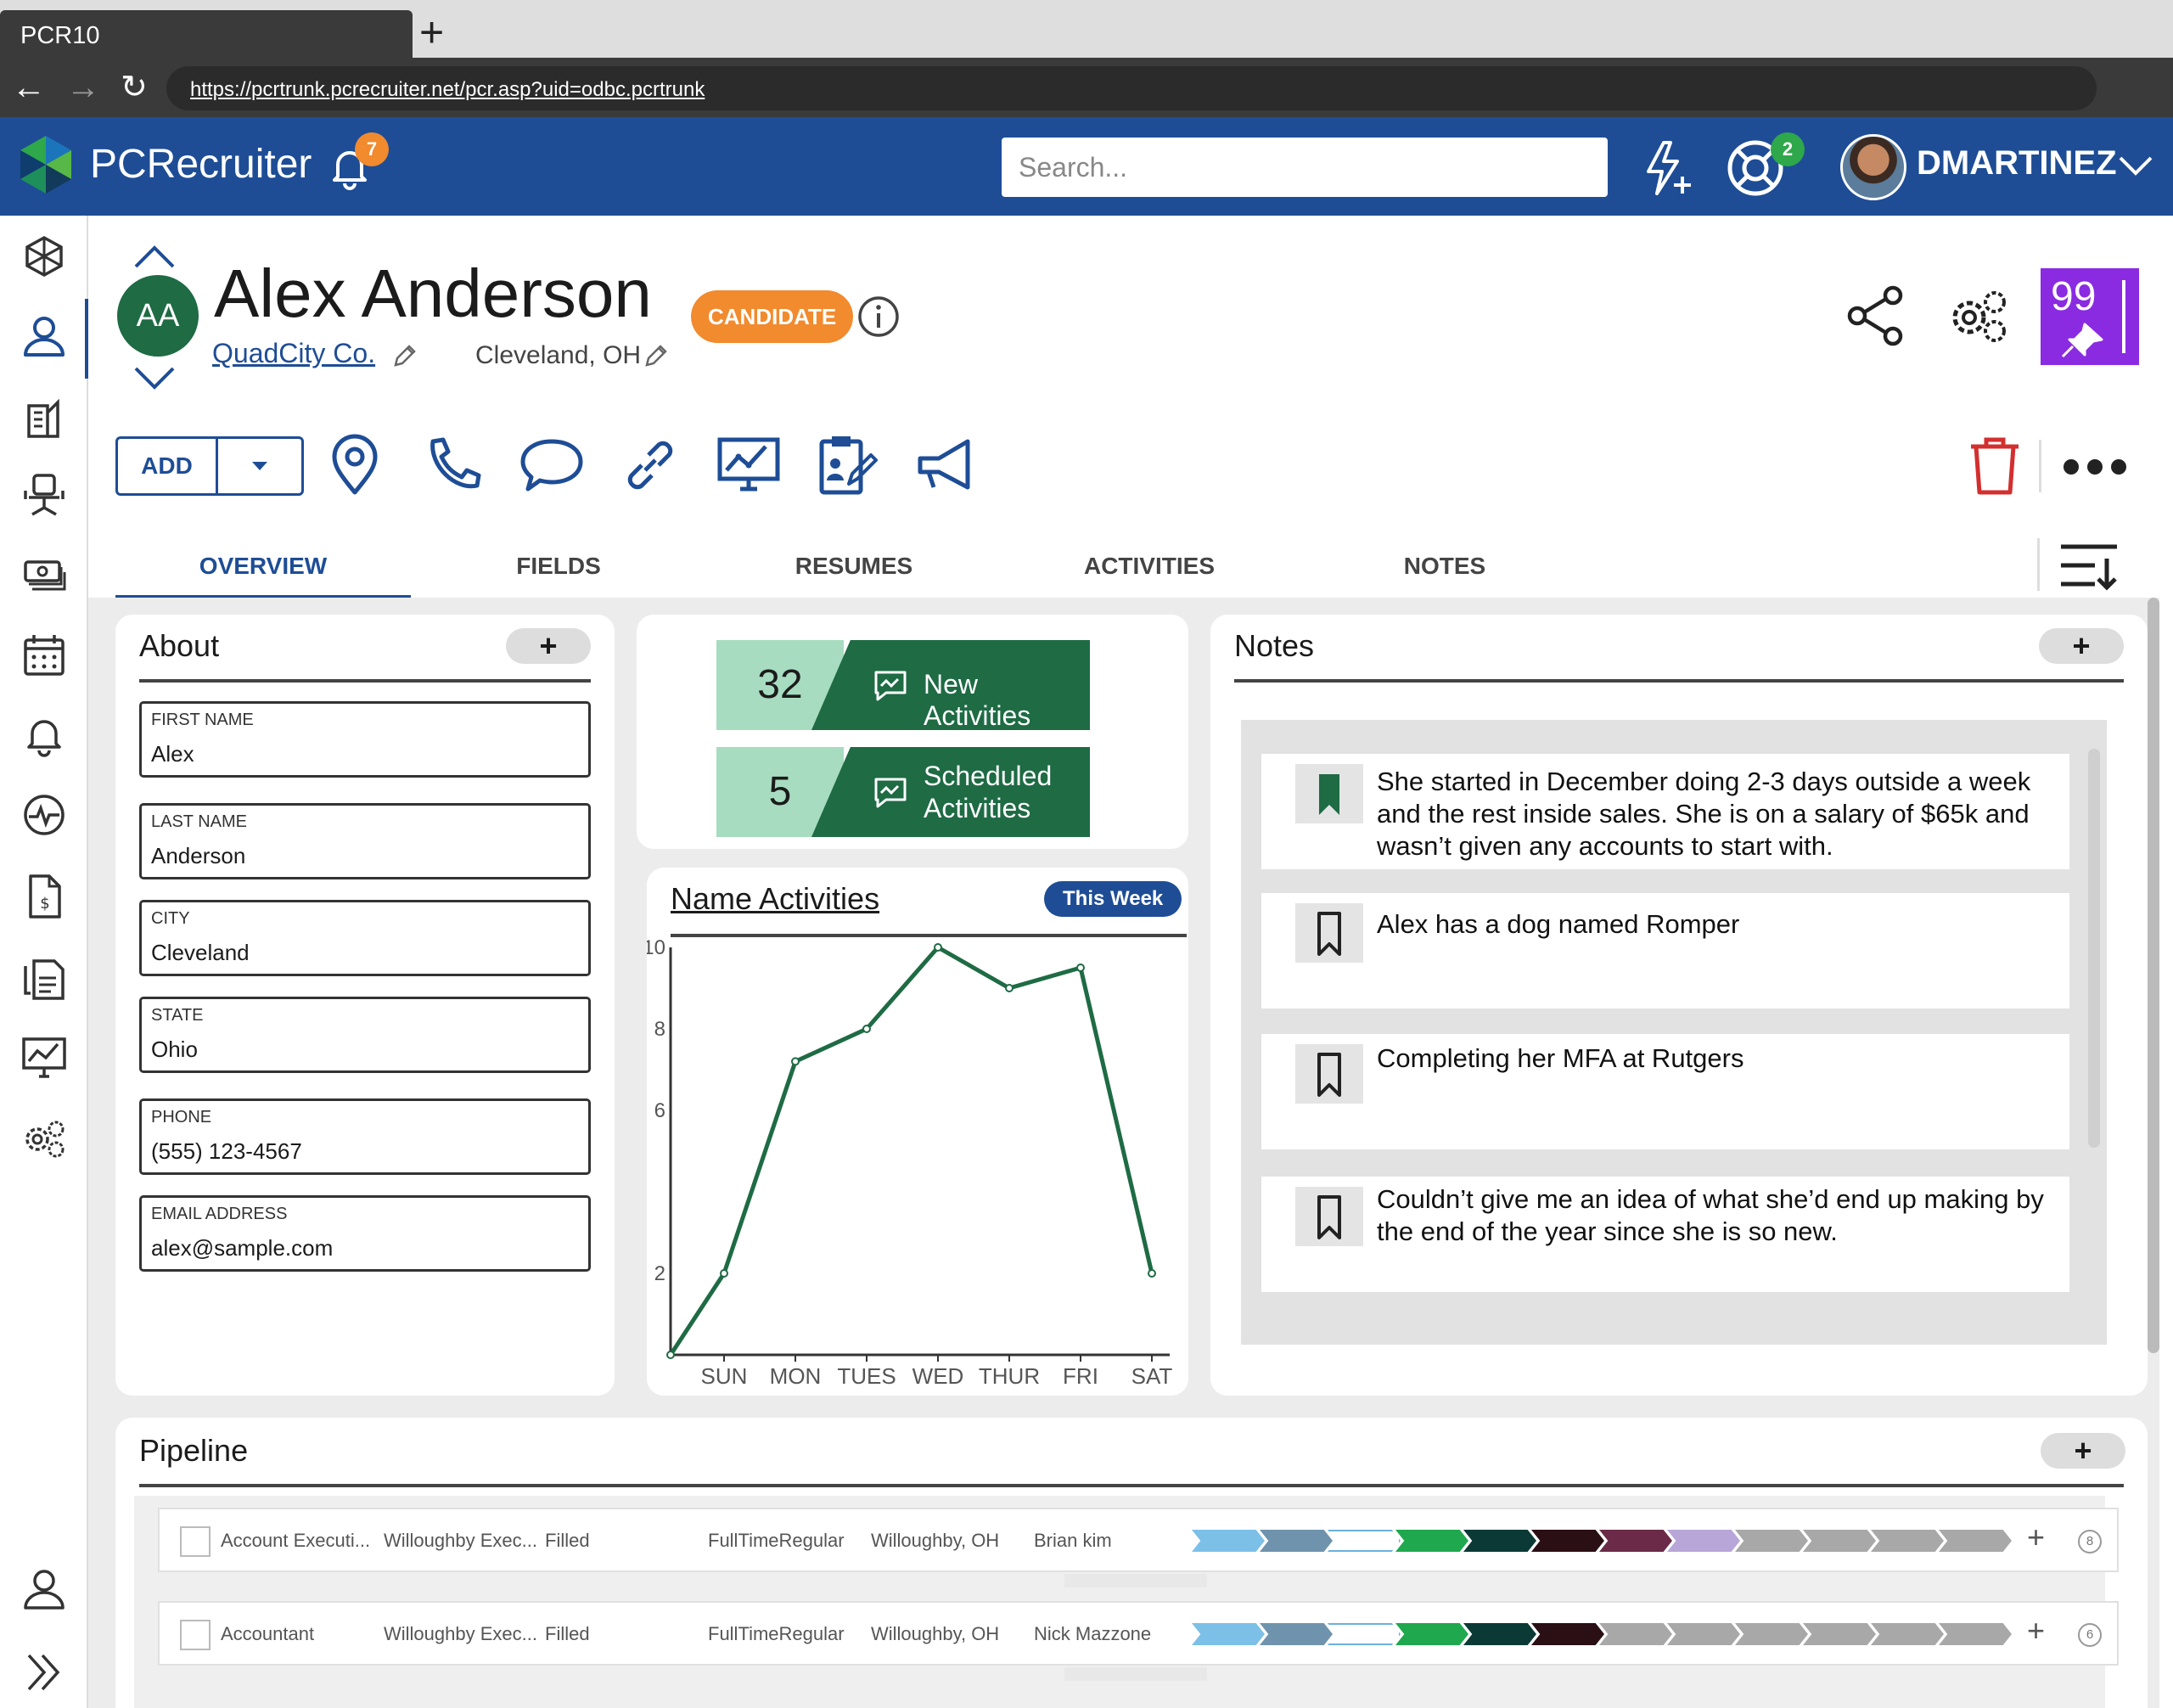  What do you see at coordinates (293, 353) in the screenshot?
I see `company-link: QuadCity Co.` at bounding box center [293, 353].